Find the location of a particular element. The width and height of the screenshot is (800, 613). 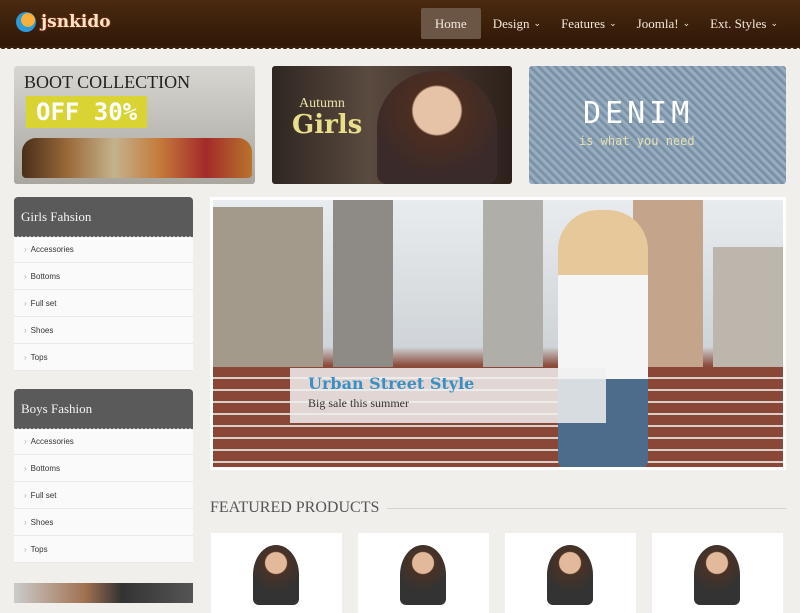

divider is located at coordinates (586, 508).